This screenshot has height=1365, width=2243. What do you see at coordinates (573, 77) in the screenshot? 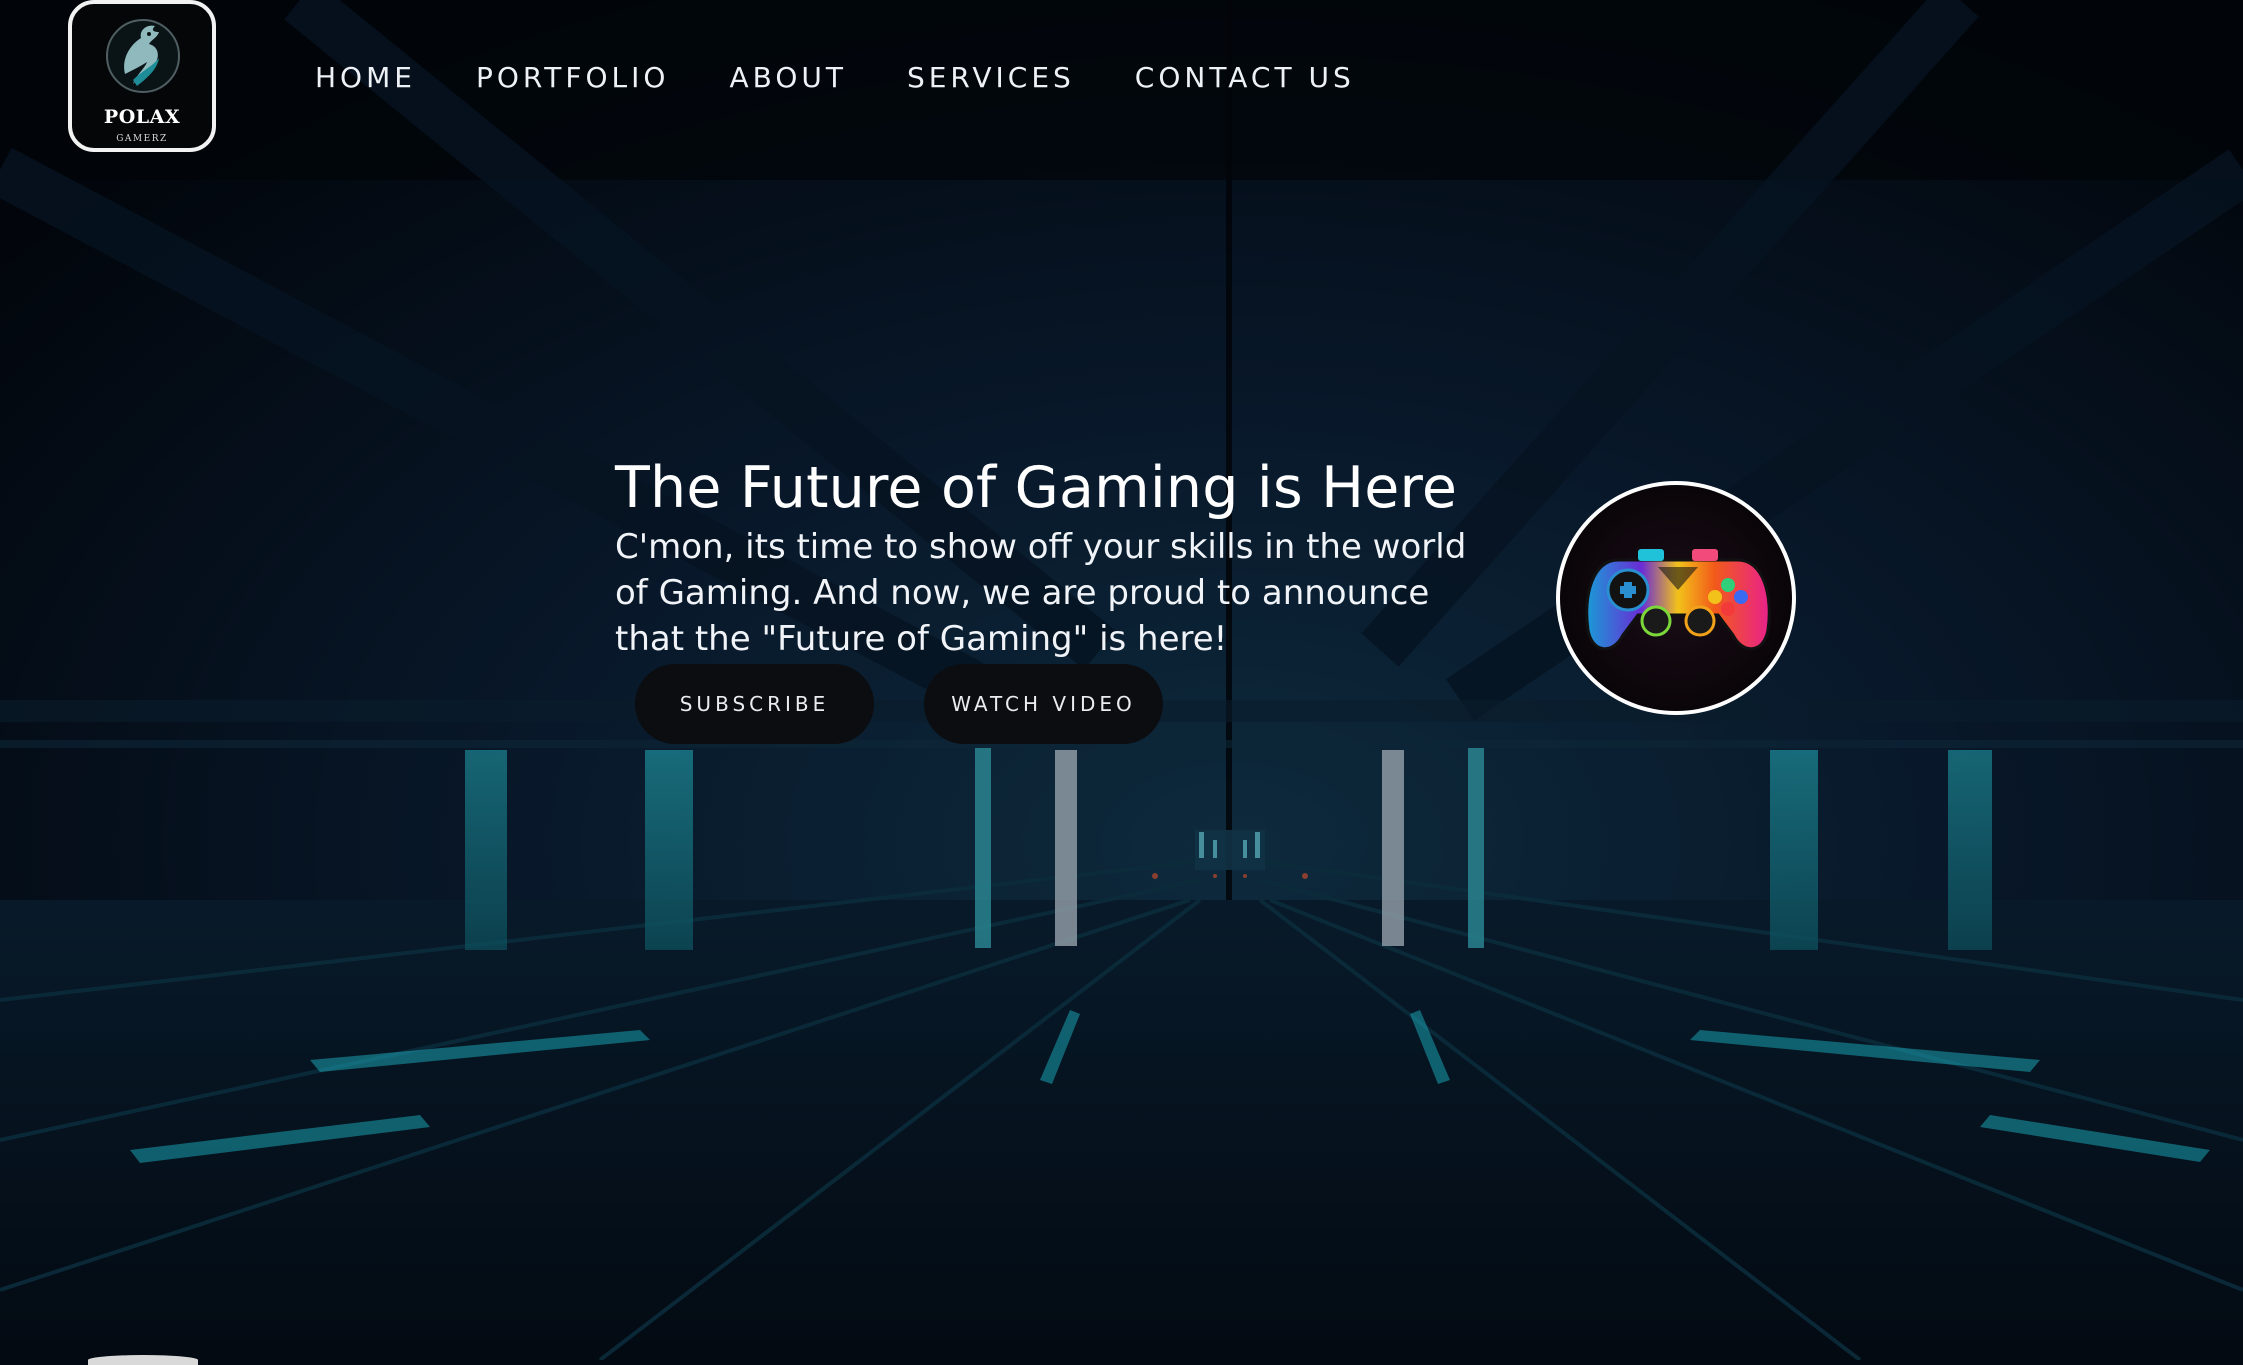
I see `nav-portfolio: PORTFOLIO` at bounding box center [573, 77].